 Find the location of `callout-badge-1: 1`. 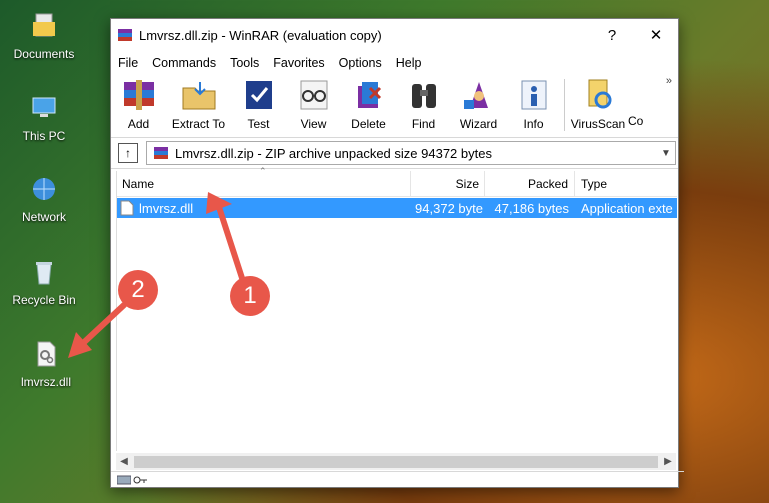

callout-badge-1: 1 is located at coordinates (250, 296).